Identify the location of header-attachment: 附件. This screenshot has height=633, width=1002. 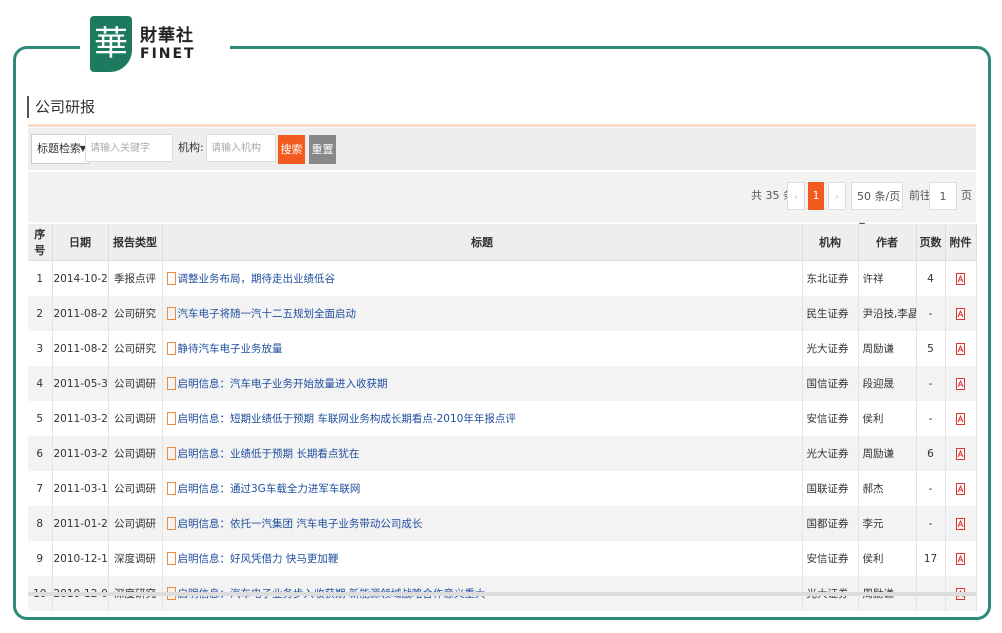
(961, 242).